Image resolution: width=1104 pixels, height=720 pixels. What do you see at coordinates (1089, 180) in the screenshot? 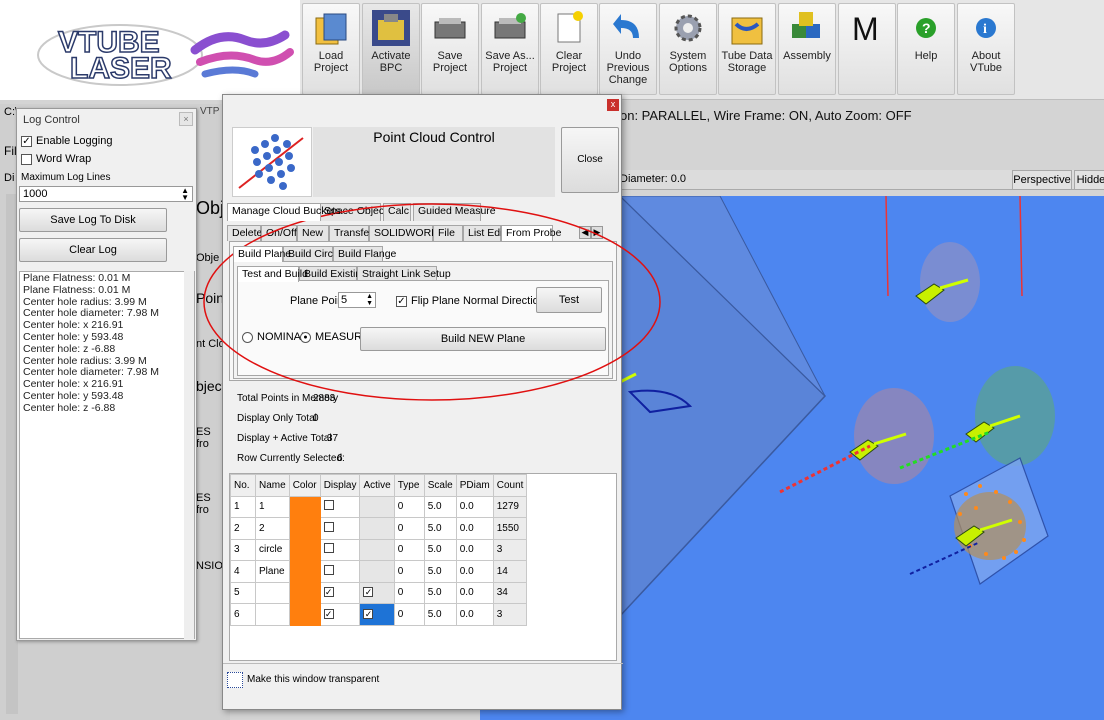
I see `hidden-button: Hidden` at bounding box center [1089, 180].